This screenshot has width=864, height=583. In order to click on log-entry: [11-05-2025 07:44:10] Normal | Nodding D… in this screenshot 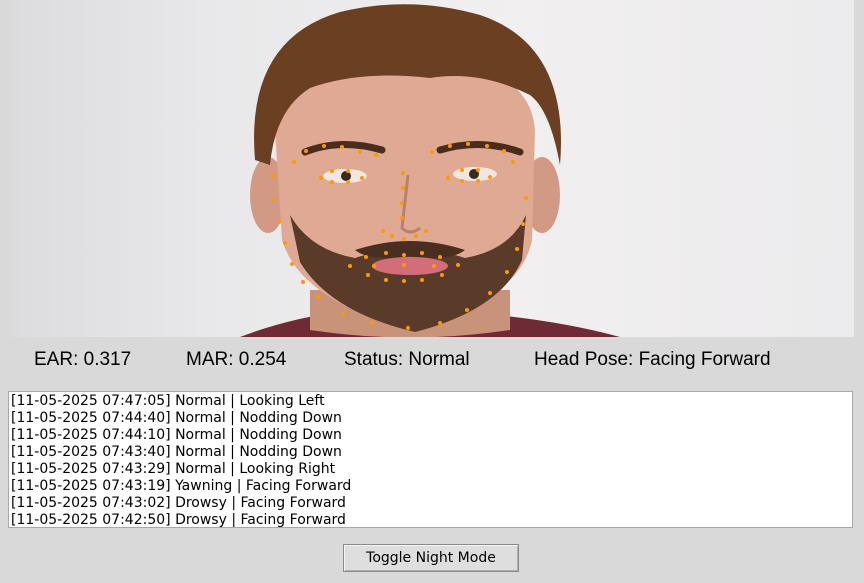, I will do `click(176, 435)`.